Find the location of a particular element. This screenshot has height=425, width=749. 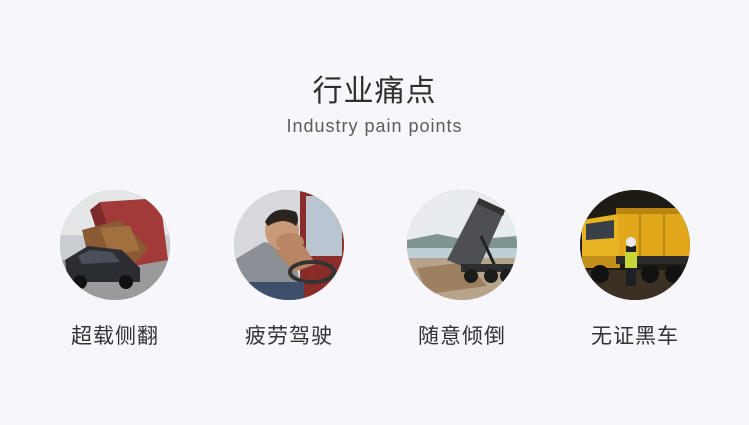

pain-point-item-unlicensed-vehicle: 无证黑车 is located at coordinates (635, 270).